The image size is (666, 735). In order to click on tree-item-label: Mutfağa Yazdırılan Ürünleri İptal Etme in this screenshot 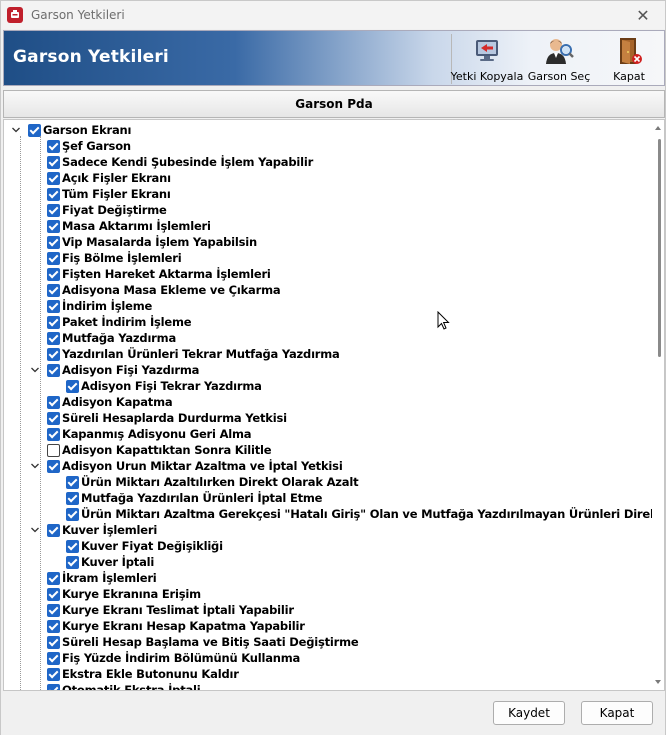, I will do `click(202, 498)`.